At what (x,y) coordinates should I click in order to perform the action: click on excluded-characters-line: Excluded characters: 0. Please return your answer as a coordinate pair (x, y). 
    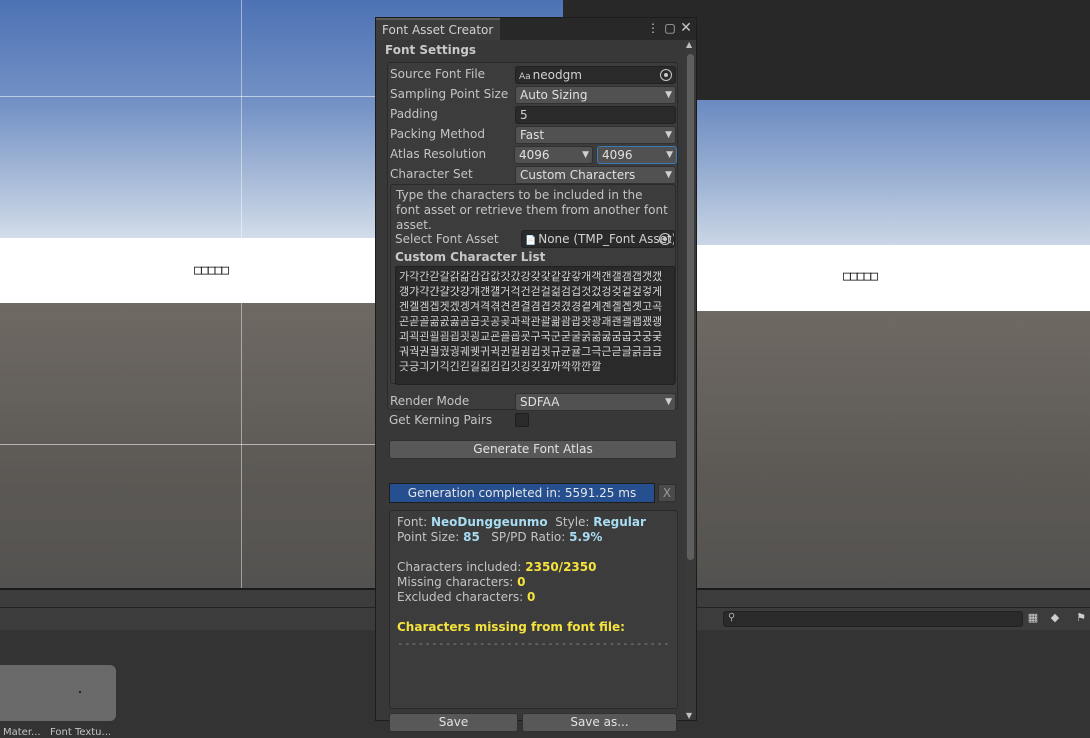
    Looking at the image, I should click on (466, 597).